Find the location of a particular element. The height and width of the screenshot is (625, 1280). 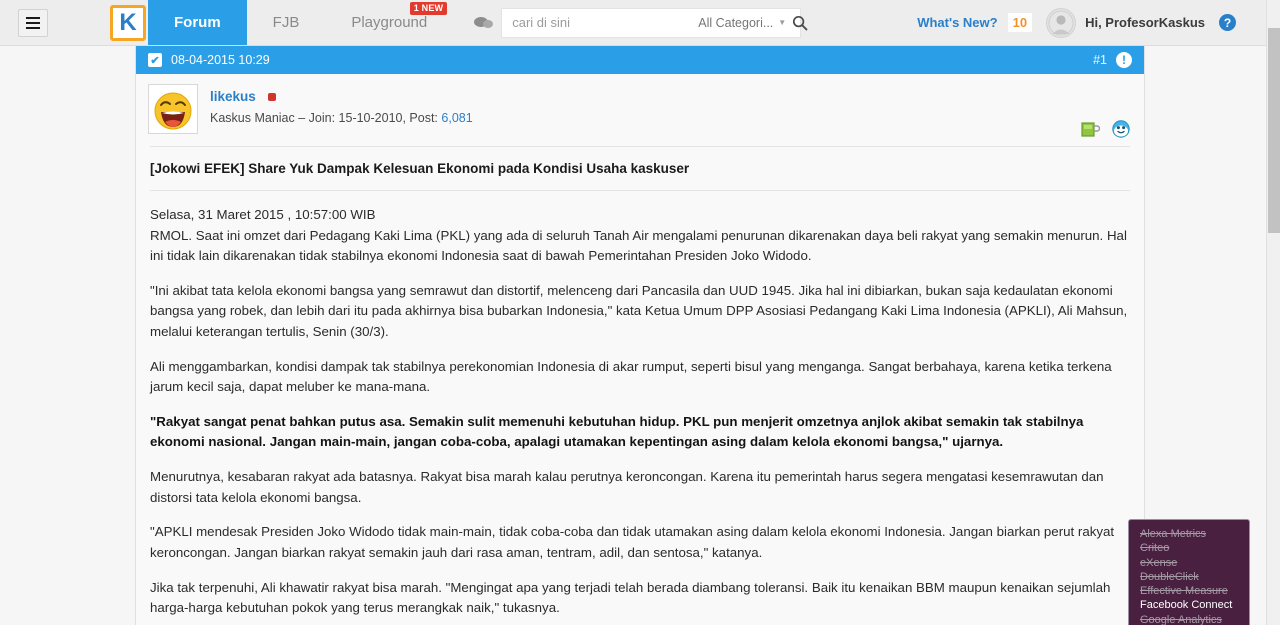

main-nav: Forum FJB Playground 1 NEW is located at coordinates (300, 22).